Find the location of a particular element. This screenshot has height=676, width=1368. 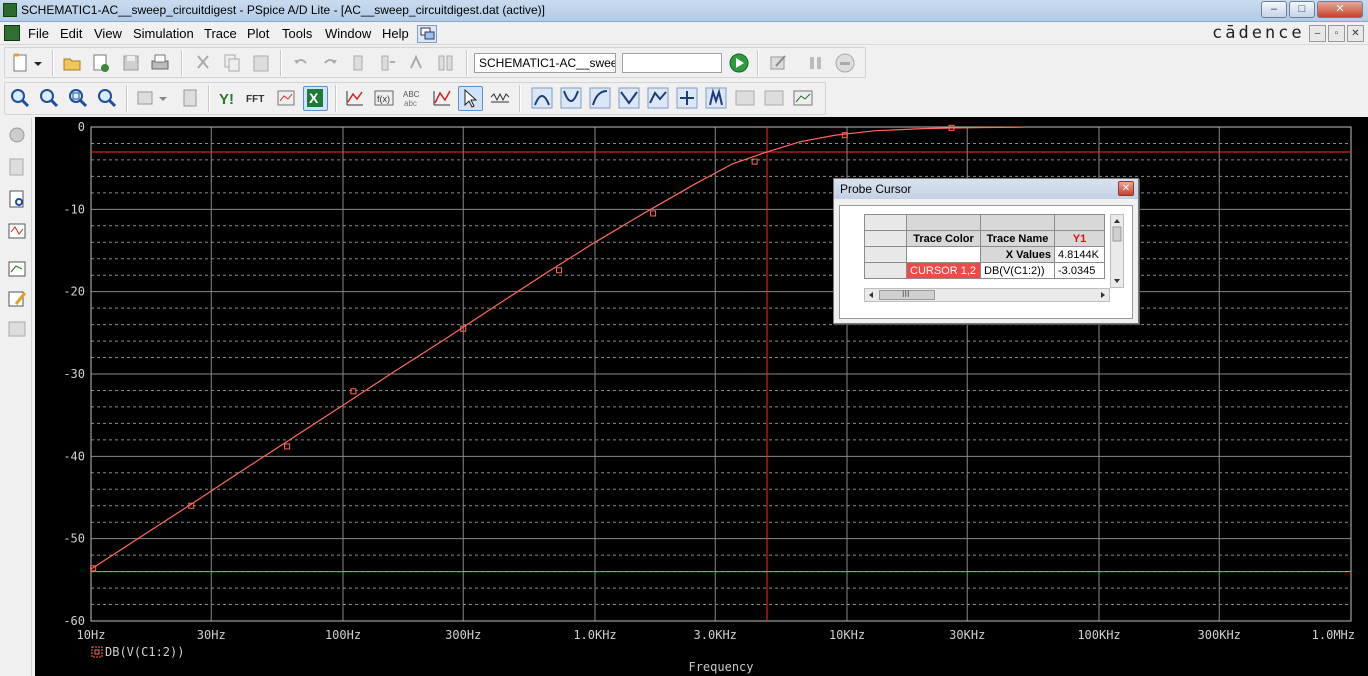

svg-text: abc is located at coordinates (410, 103).